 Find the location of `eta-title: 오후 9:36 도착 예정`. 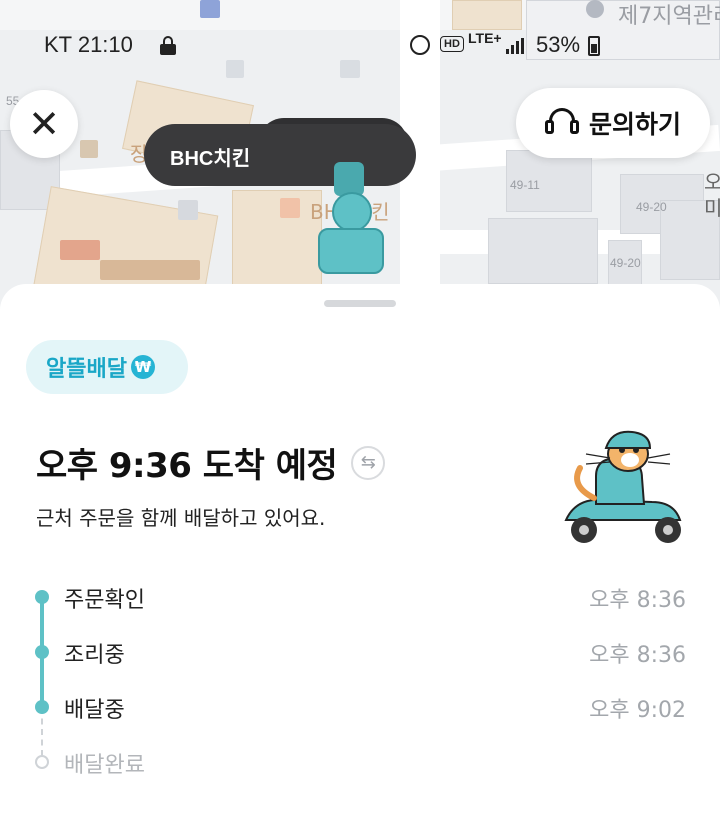

eta-title: 오후 9:36 도착 예정 is located at coordinates (187, 466).